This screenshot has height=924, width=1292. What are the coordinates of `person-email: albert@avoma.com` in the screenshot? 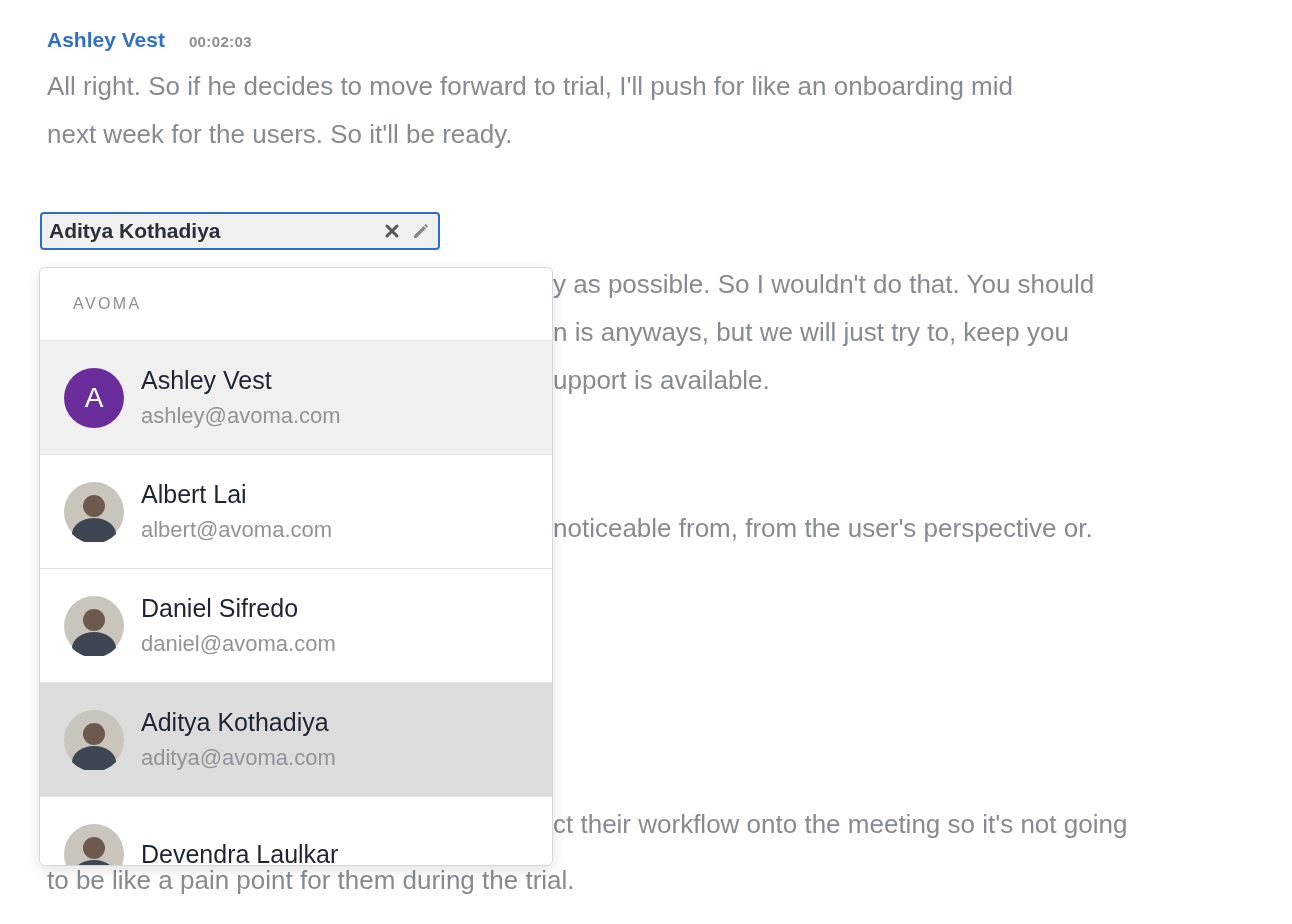 It's located at (237, 529).